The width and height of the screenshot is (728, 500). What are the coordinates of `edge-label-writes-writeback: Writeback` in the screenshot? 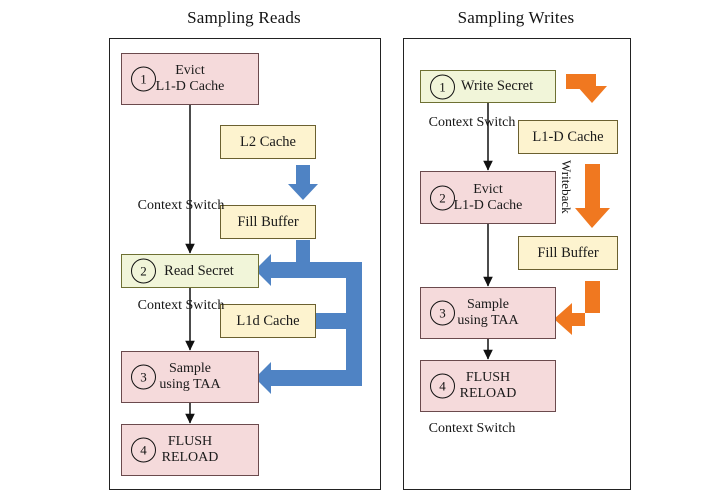 It's located at (566, 187).